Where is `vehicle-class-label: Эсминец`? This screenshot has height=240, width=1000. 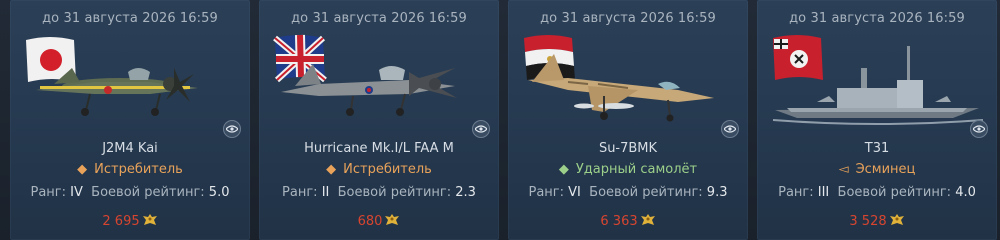
vehicle-class-label: Эсминец is located at coordinates (885, 169).